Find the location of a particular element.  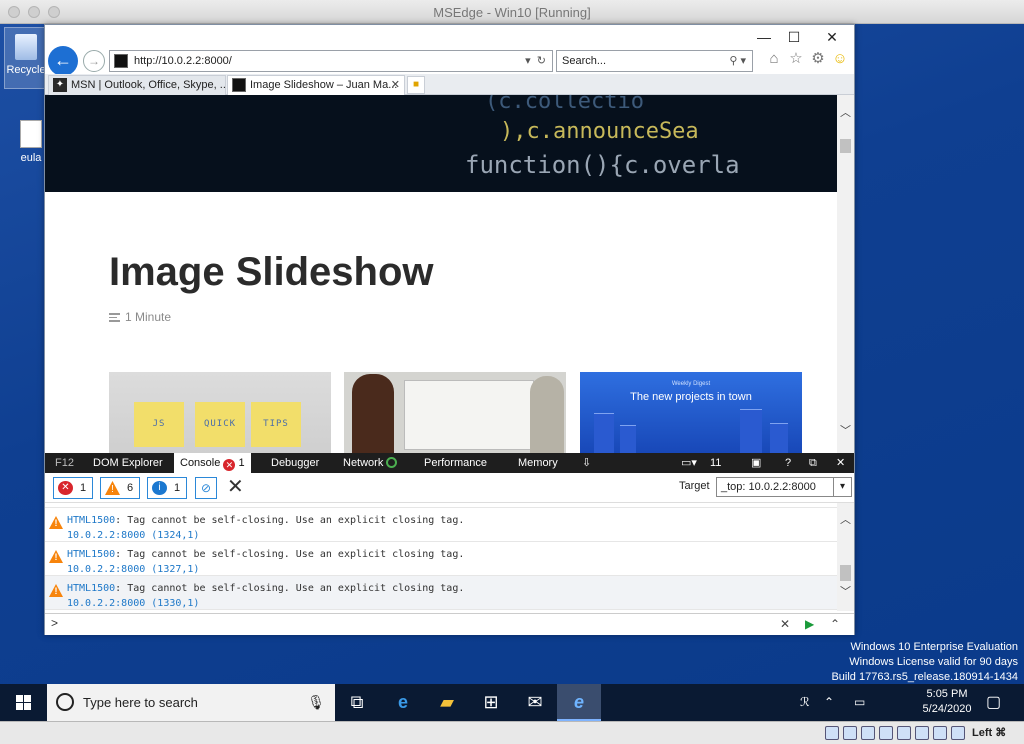

message-code: HTML1500 is located at coordinates (91, 588).